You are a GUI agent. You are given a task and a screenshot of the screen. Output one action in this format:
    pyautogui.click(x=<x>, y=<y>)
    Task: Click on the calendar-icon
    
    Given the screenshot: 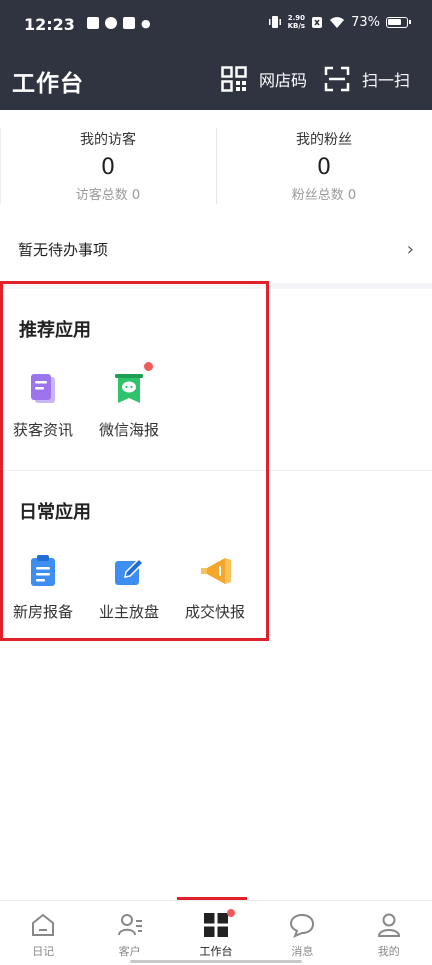 What is the action you would take?
    pyautogui.click(x=93, y=23)
    